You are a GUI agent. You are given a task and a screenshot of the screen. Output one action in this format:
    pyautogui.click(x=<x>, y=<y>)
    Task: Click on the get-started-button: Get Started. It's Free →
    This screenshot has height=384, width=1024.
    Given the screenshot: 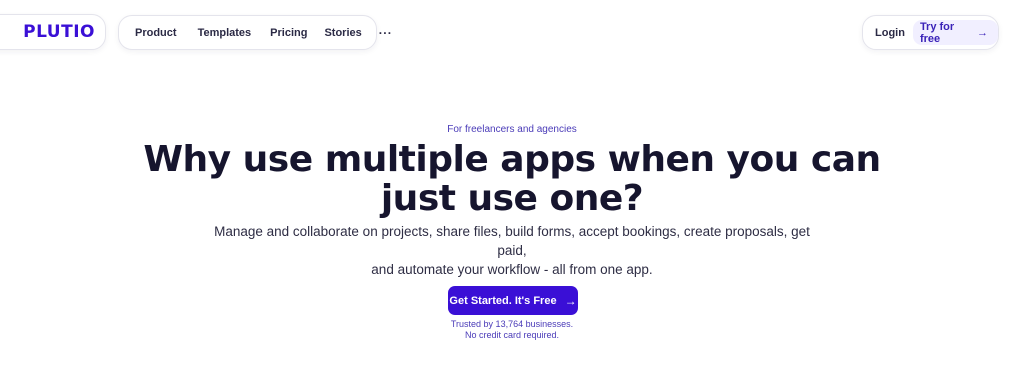 What is the action you would take?
    pyautogui.click(x=513, y=300)
    